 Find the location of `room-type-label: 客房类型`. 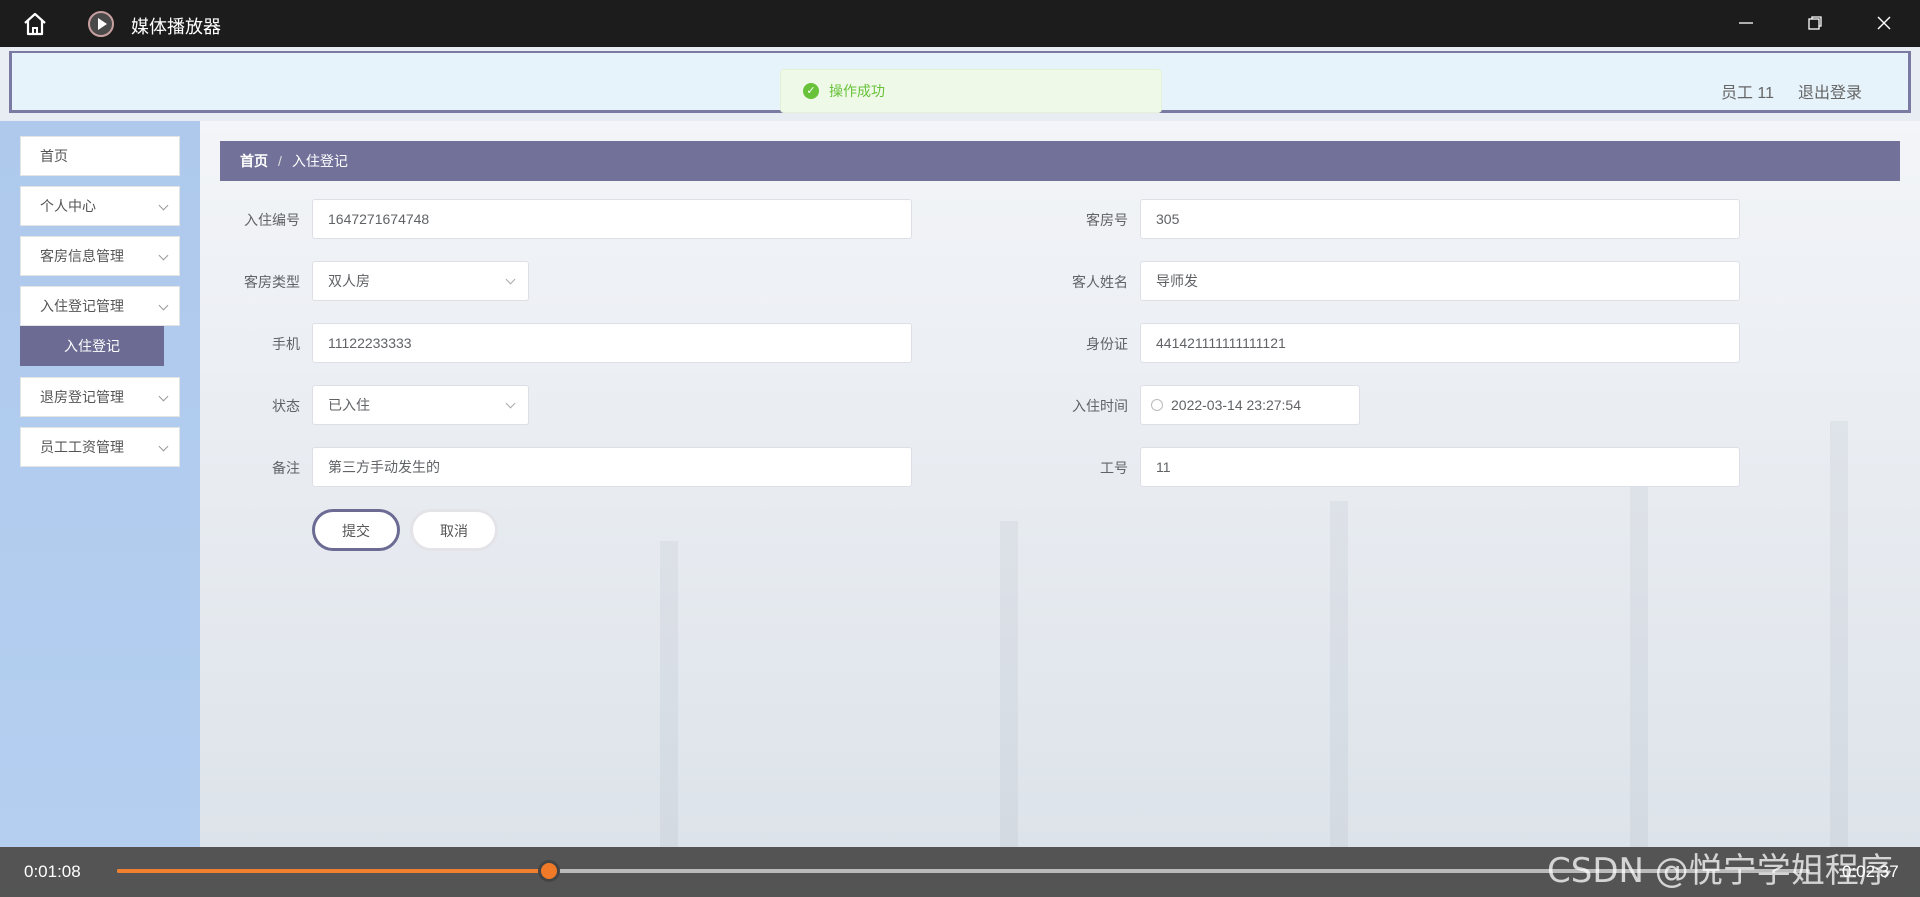

room-type-label: 客房类型 is located at coordinates (272, 282).